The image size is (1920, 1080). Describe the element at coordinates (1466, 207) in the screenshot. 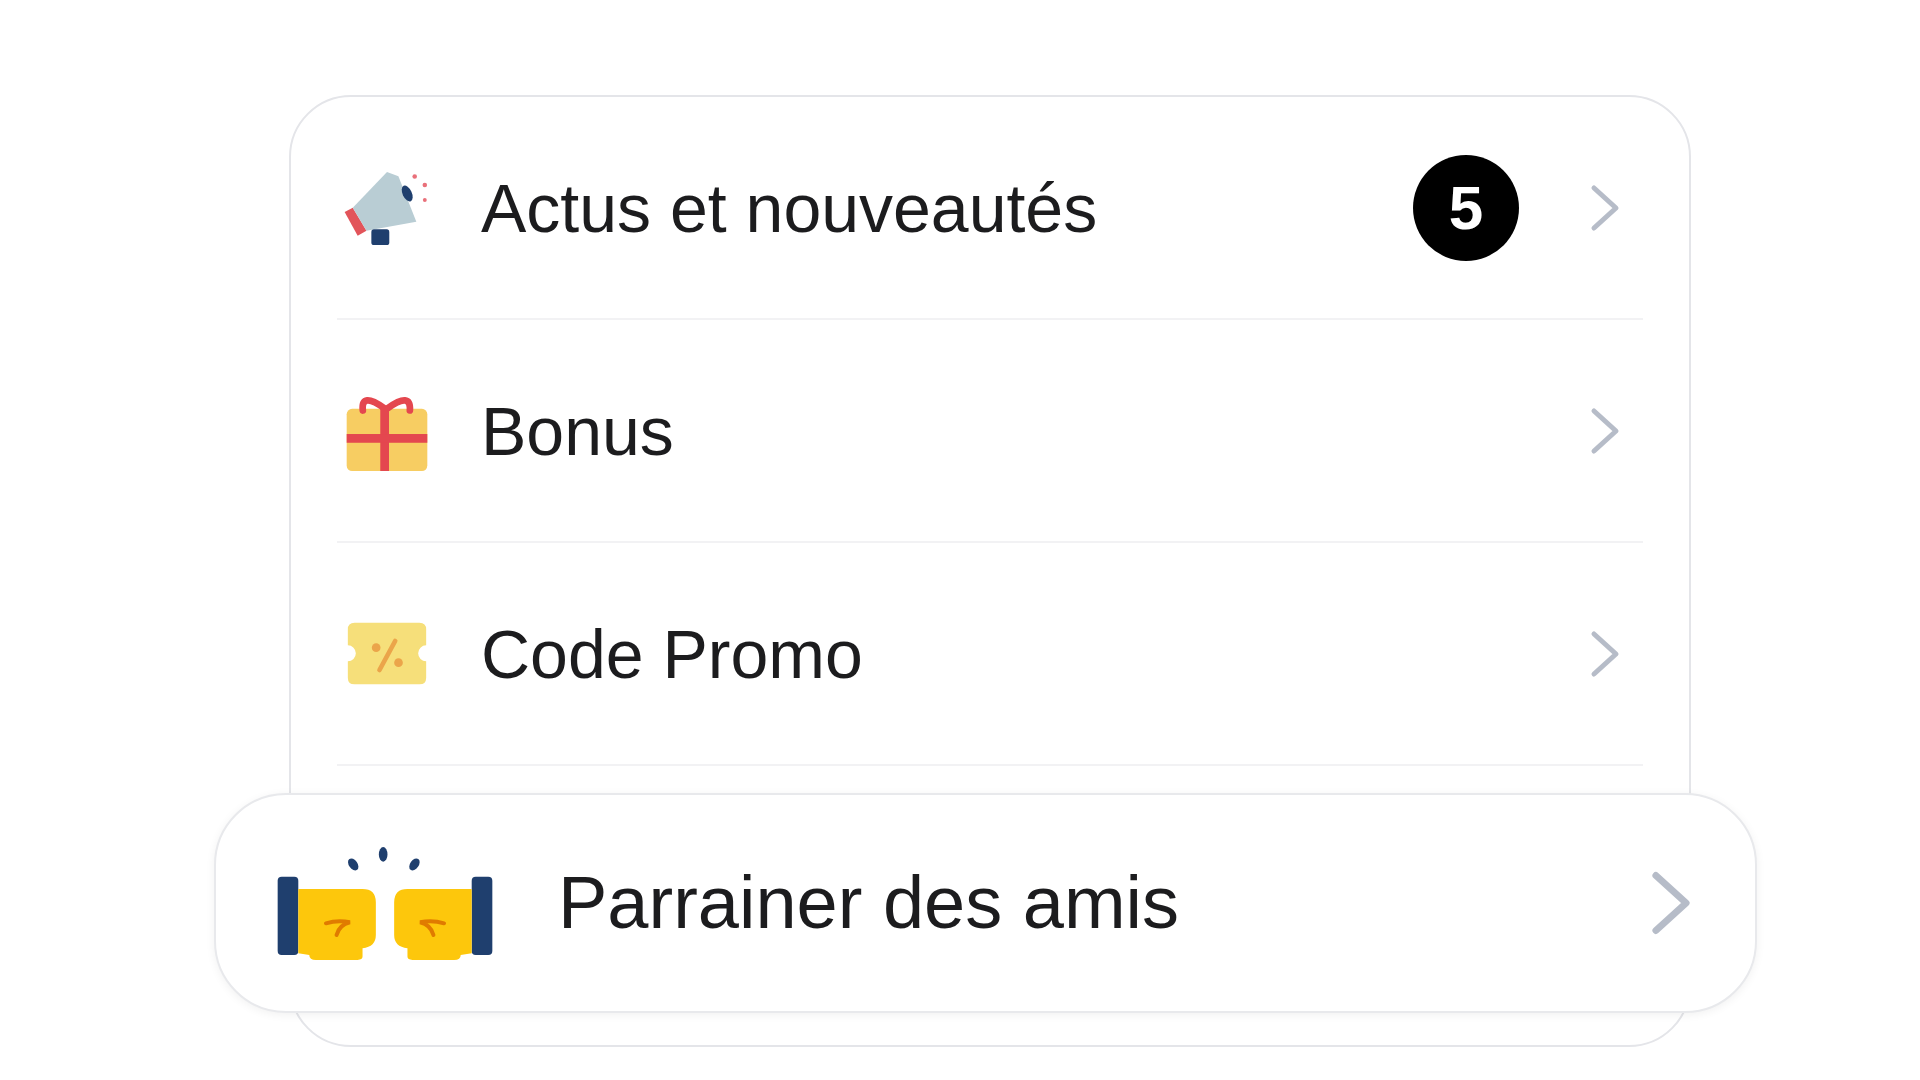

I see `count-badge: 5` at that location.